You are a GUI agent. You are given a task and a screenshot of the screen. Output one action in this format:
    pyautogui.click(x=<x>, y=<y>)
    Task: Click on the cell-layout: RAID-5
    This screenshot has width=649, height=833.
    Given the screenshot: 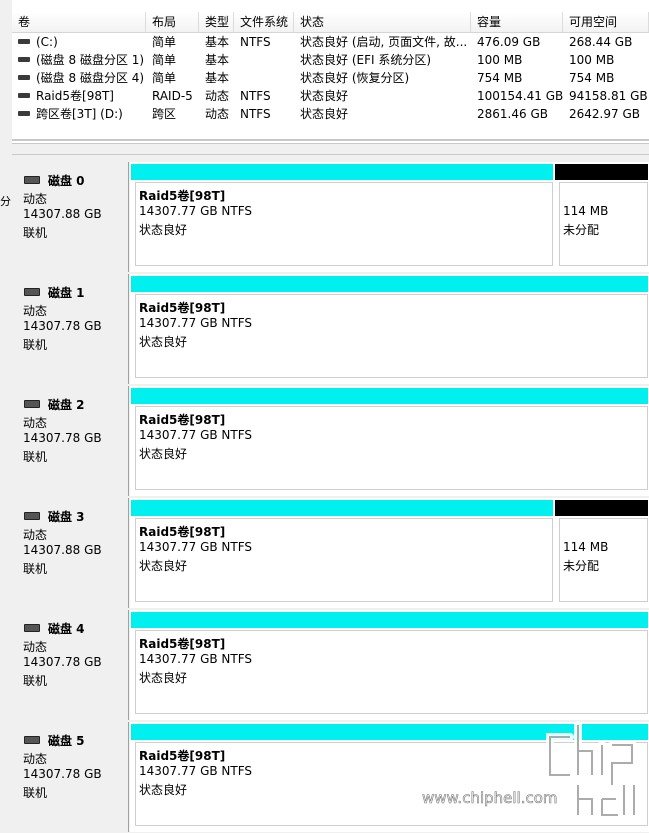 What is the action you would take?
    pyautogui.click(x=175, y=96)
    